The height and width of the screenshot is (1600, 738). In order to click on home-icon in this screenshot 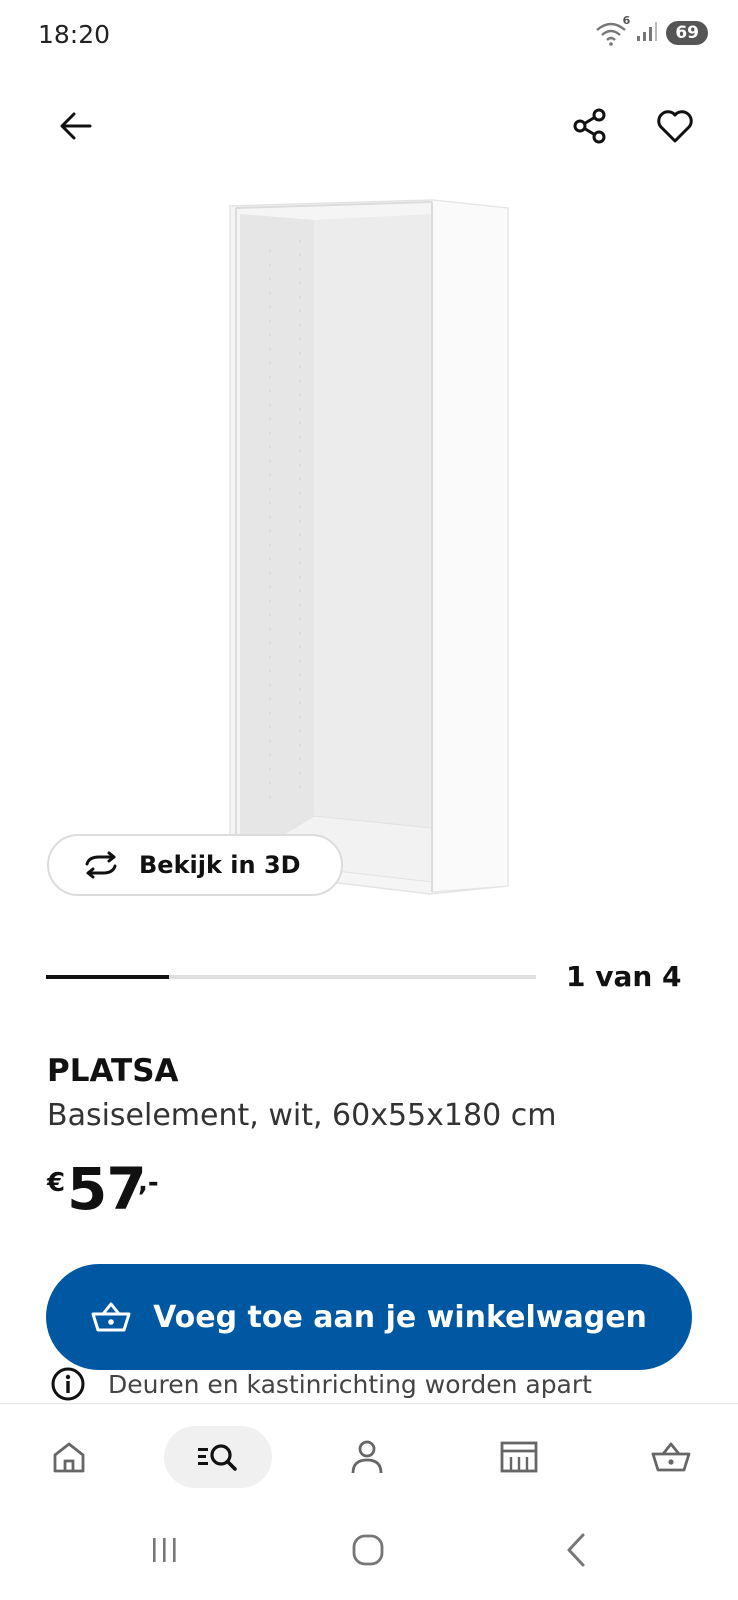, I will do `click(69, 1457)`.